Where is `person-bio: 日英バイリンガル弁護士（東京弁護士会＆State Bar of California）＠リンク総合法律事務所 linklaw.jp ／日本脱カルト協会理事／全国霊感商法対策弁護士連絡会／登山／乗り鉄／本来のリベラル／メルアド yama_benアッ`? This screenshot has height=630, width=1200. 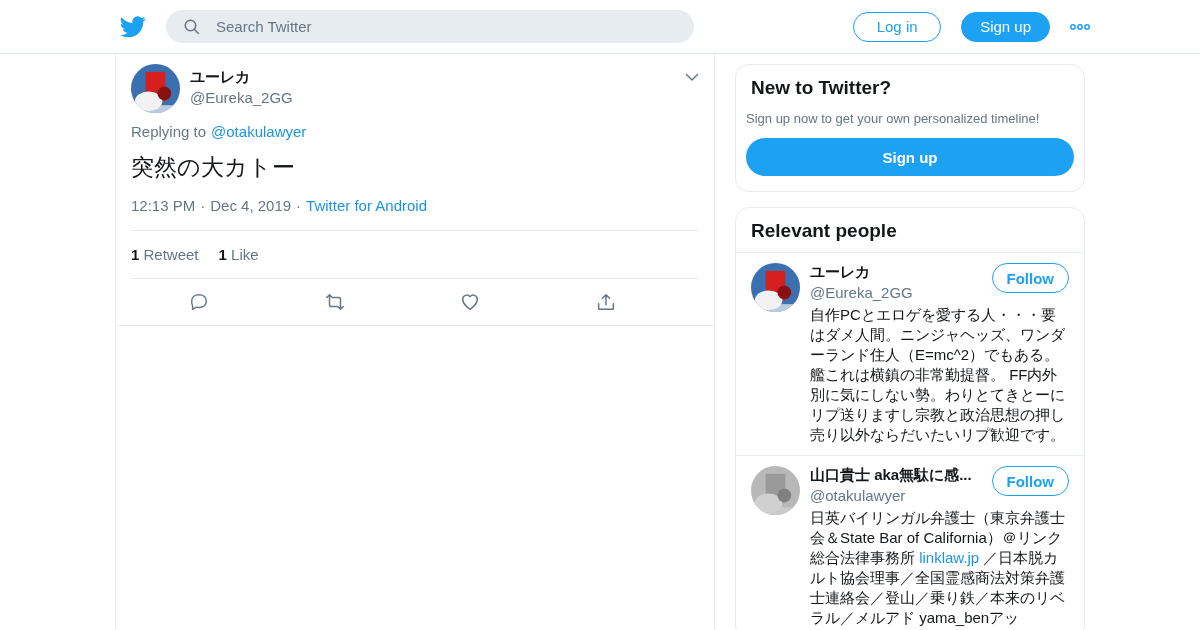
person-bio: 日英バイリンガル弁護士（東京弁護士会＆State Bar of California）＠リンク総合法律事務所 linklaw.jp ／日本脱カルト協会理事／全国霊感商法対策弁護士連絡会／登山／乗り鉄／本来のリベラル／メルアド yama_benアッ is located at coordinates (938, 568).